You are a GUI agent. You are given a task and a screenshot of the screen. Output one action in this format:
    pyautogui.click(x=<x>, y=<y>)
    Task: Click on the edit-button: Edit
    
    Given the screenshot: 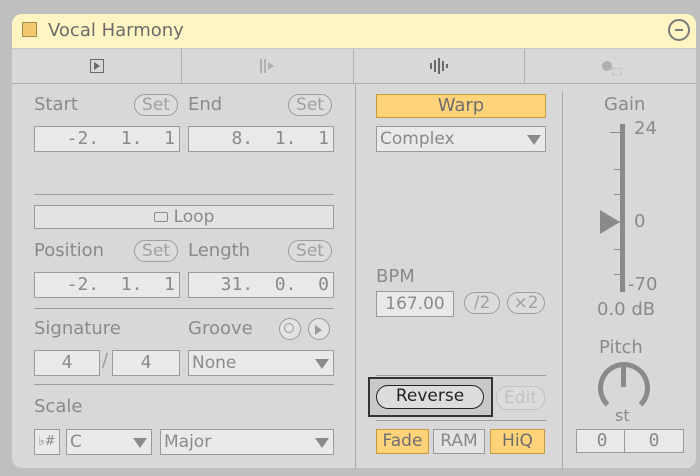 What is the action you would take?
    pyautogui.click(x=520, y=398)
    